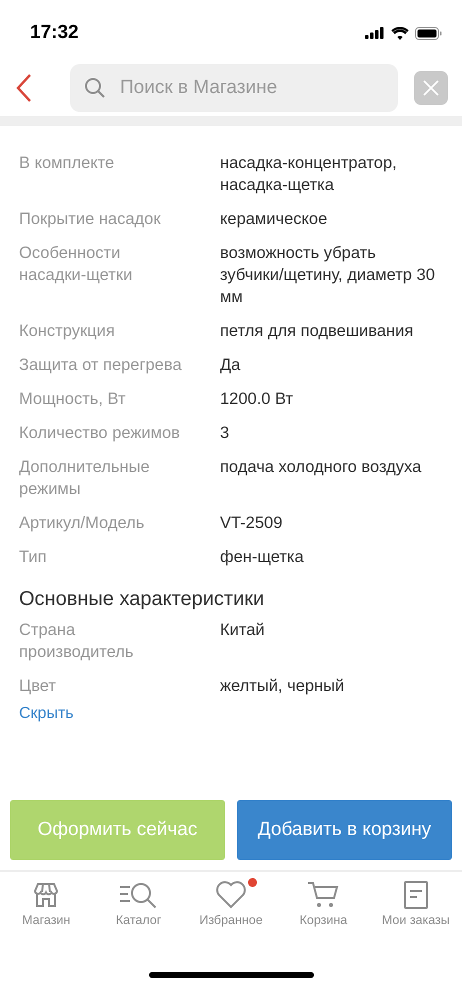 The width and height of the screenshot is (462, 1000). I want to click on spec-label: Особенности насадки-щетки, so click(76, 264).